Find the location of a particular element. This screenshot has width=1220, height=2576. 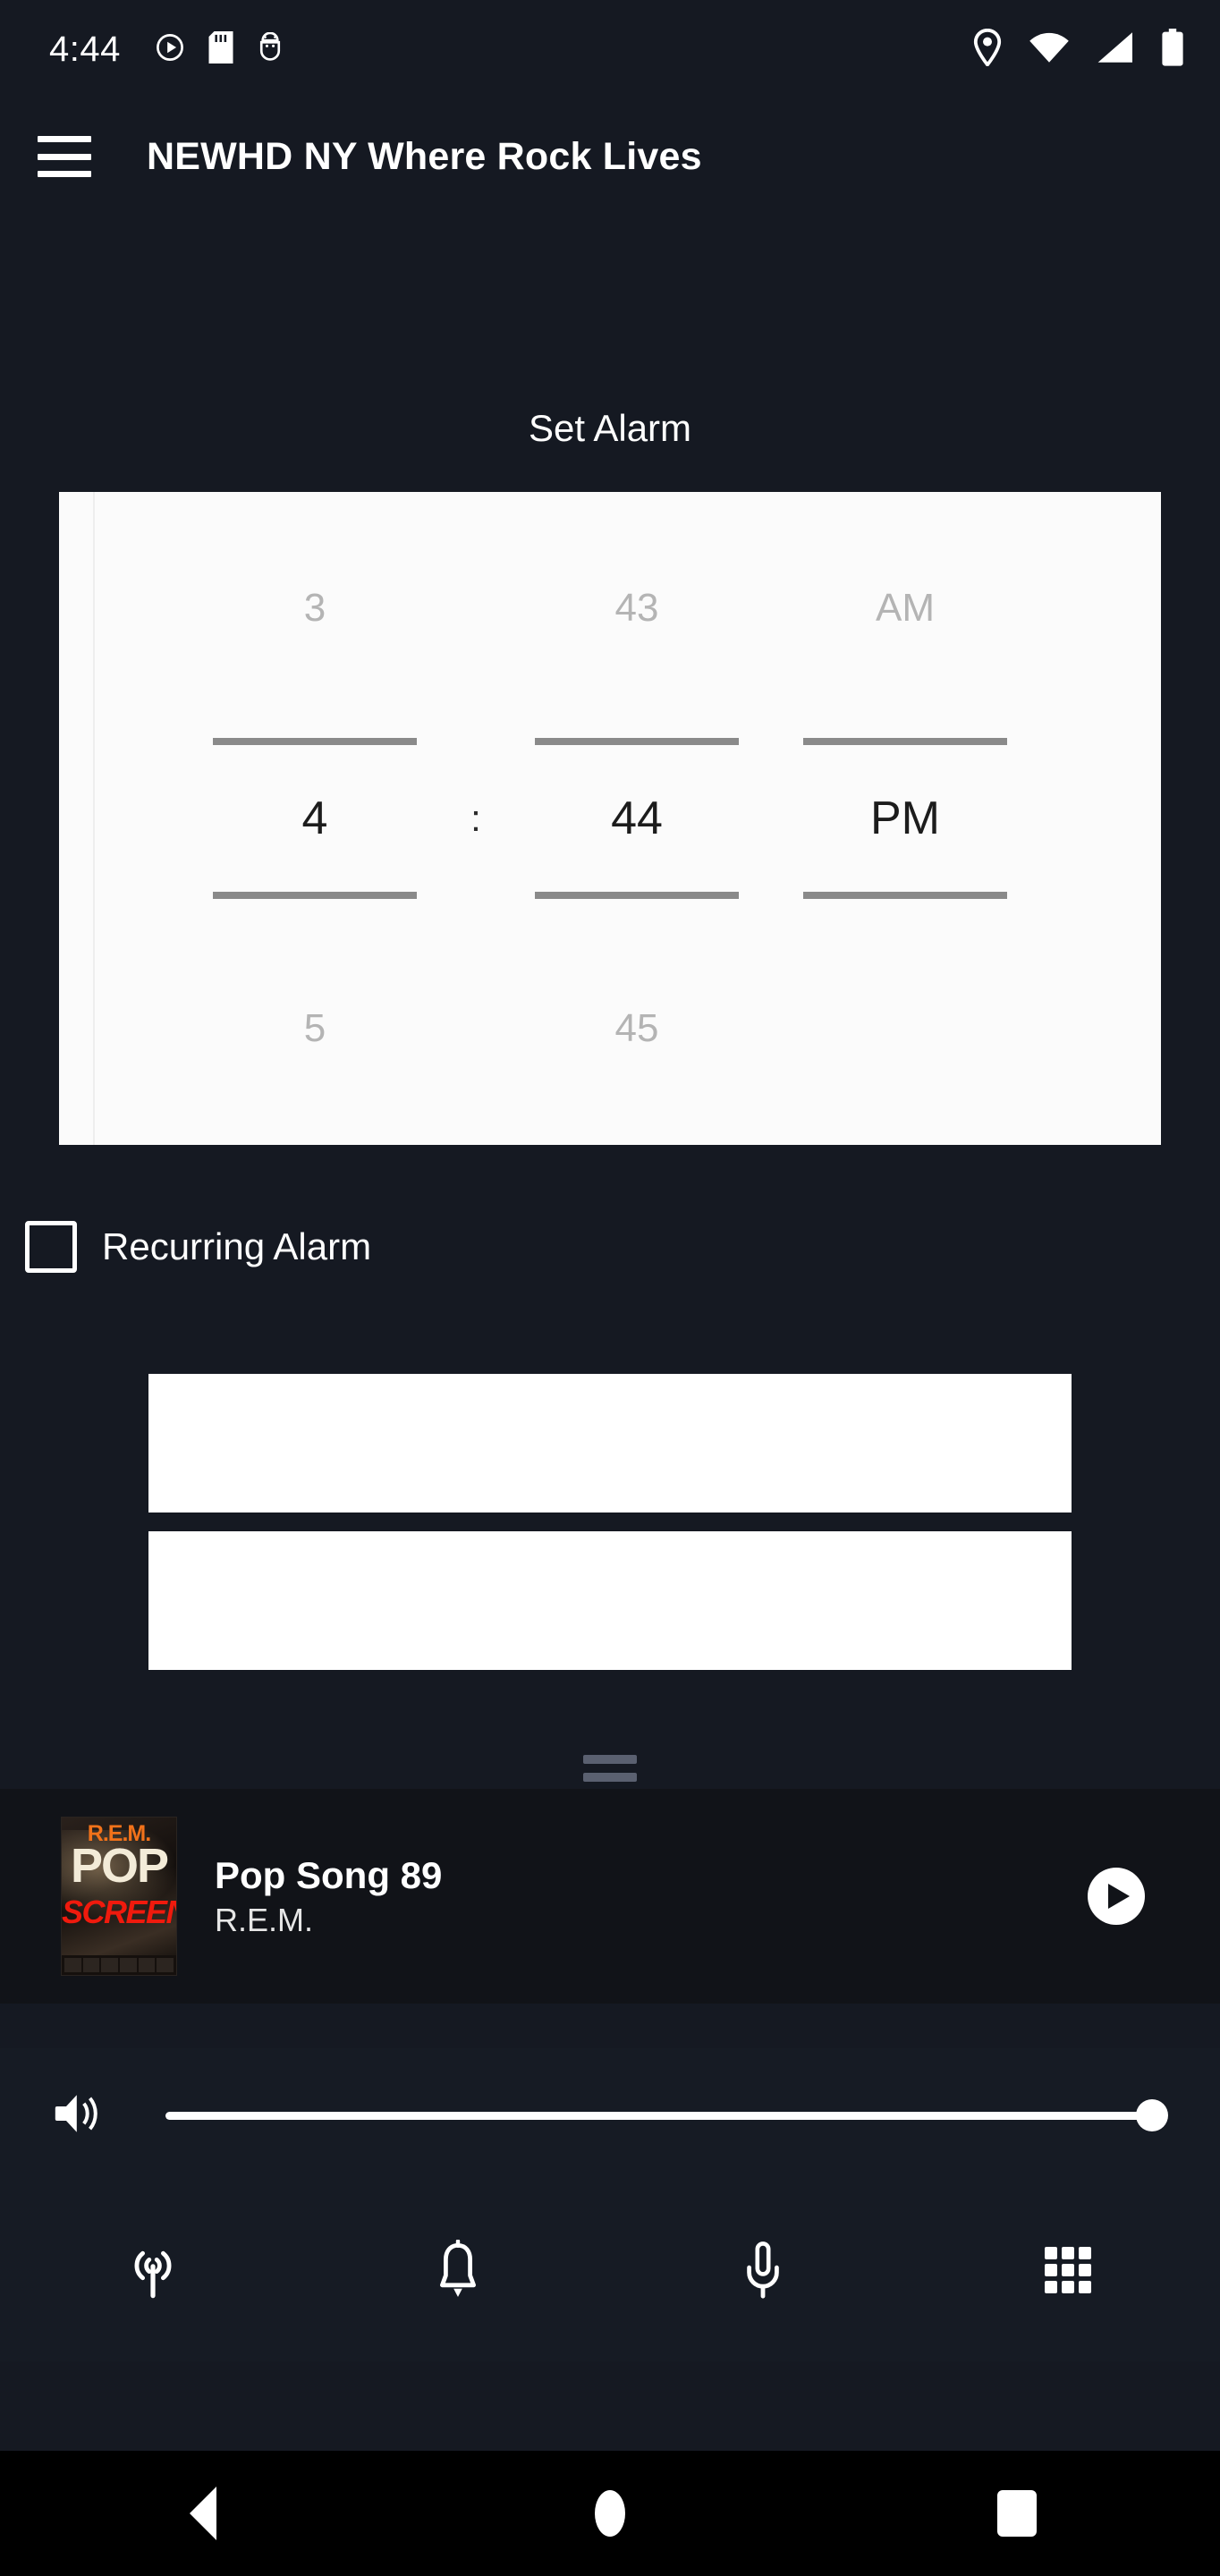

tab-podcast is located at coordinates (763, 2271).